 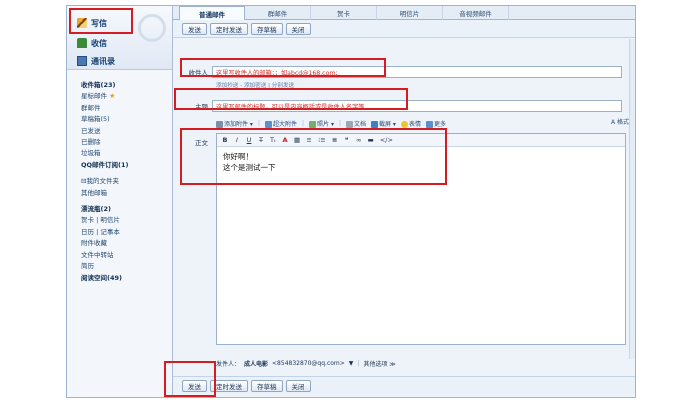 I want to click on inbox-icon, so click(x=82, y=43).